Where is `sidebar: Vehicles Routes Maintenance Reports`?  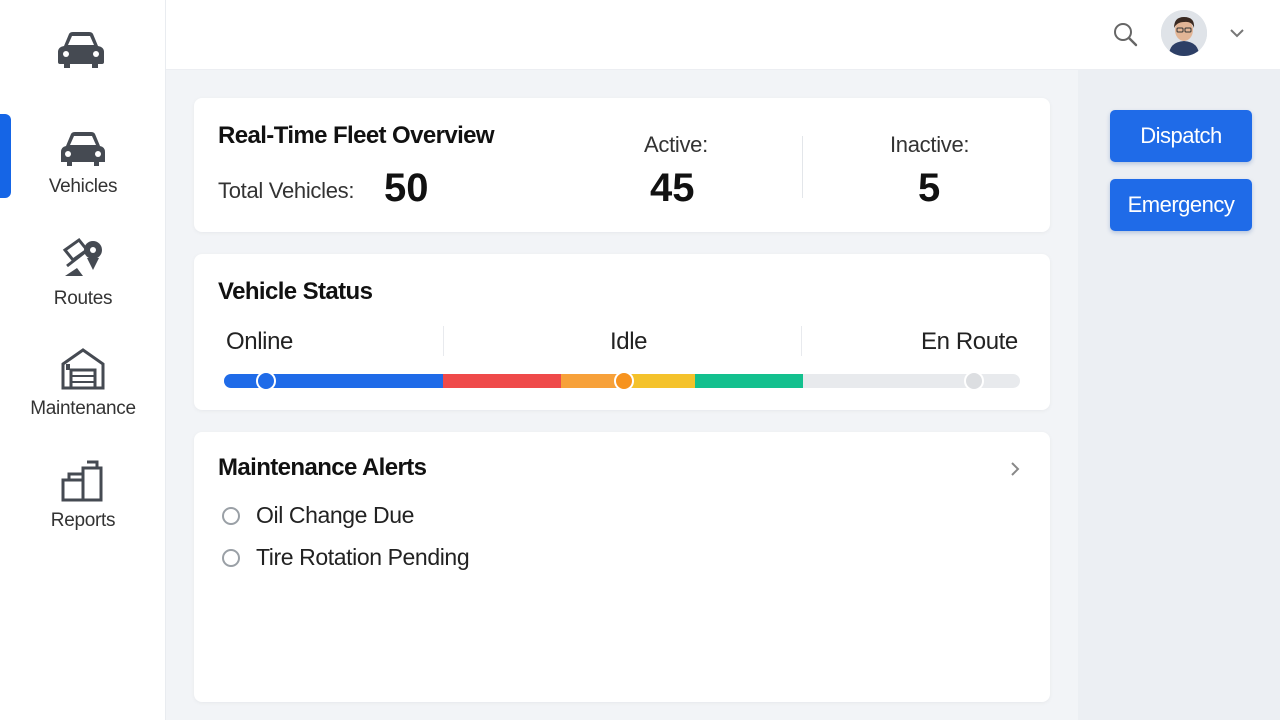
sidebar: Vehicles Routes Maintenance Reports is located at coordinates (83, 360).